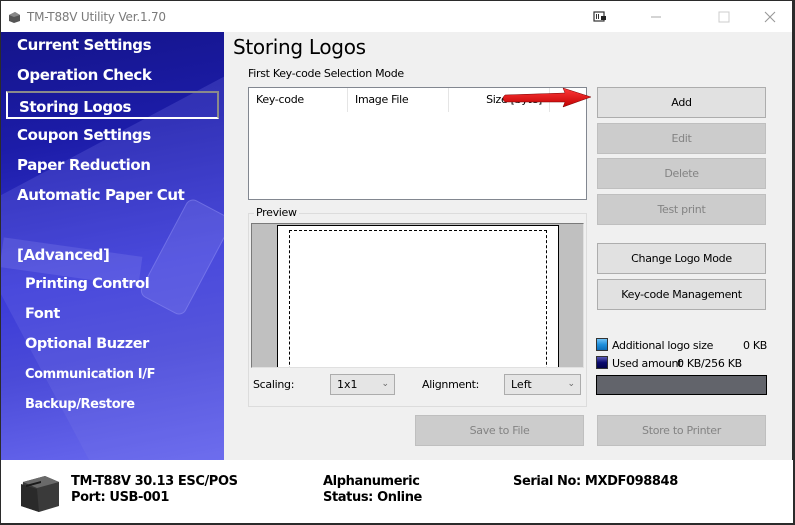 Image resolution: width=795 pixels, height=525 pixels. I want to click on character-set: Alphanumeric, so click(371, 481).